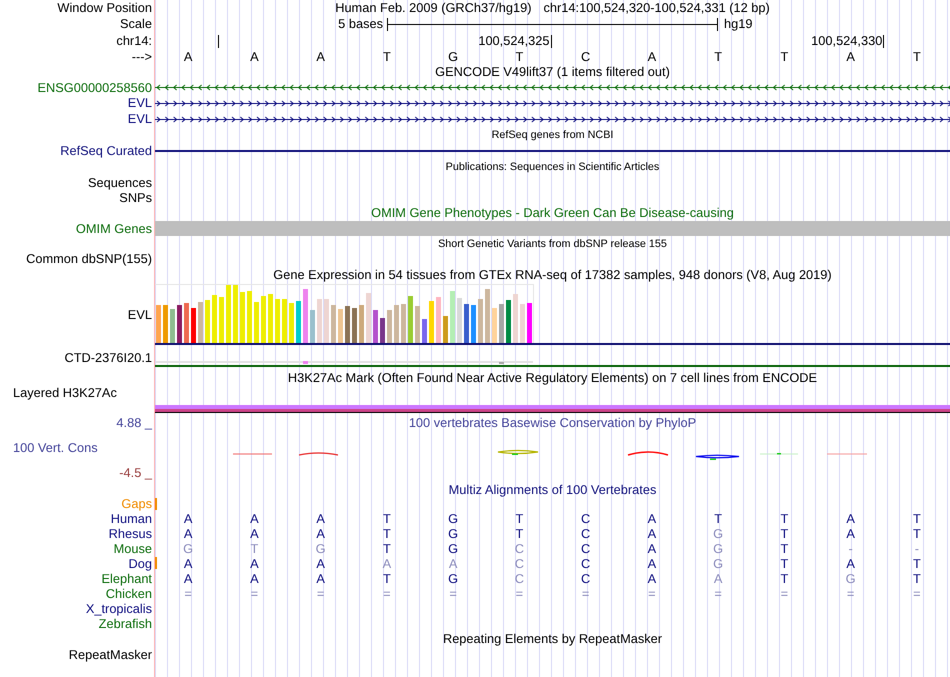 The width and height of the screenshot is (950, 677). Describe the element at coordinates (125, 623) in the screenshot. I see `species-label: Zebrafish` at that location.